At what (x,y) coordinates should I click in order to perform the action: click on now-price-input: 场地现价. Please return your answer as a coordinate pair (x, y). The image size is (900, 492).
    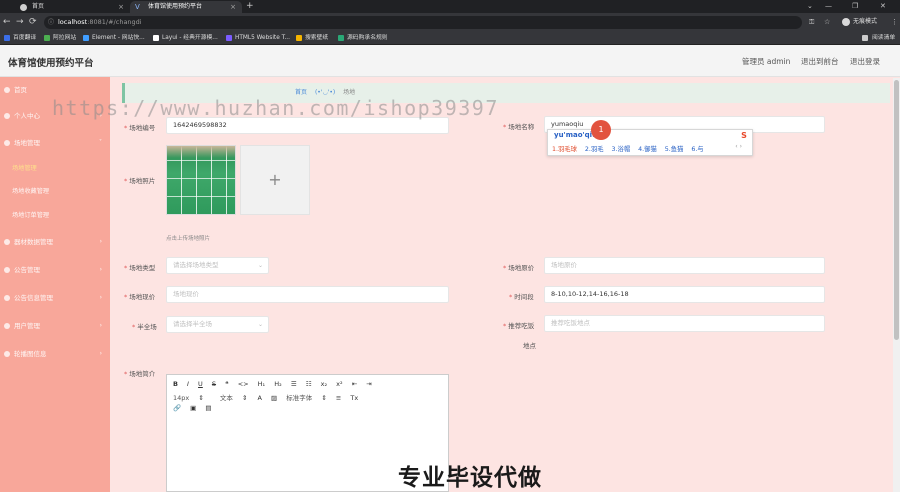
    Looking at the image, I should click on (307, 294).